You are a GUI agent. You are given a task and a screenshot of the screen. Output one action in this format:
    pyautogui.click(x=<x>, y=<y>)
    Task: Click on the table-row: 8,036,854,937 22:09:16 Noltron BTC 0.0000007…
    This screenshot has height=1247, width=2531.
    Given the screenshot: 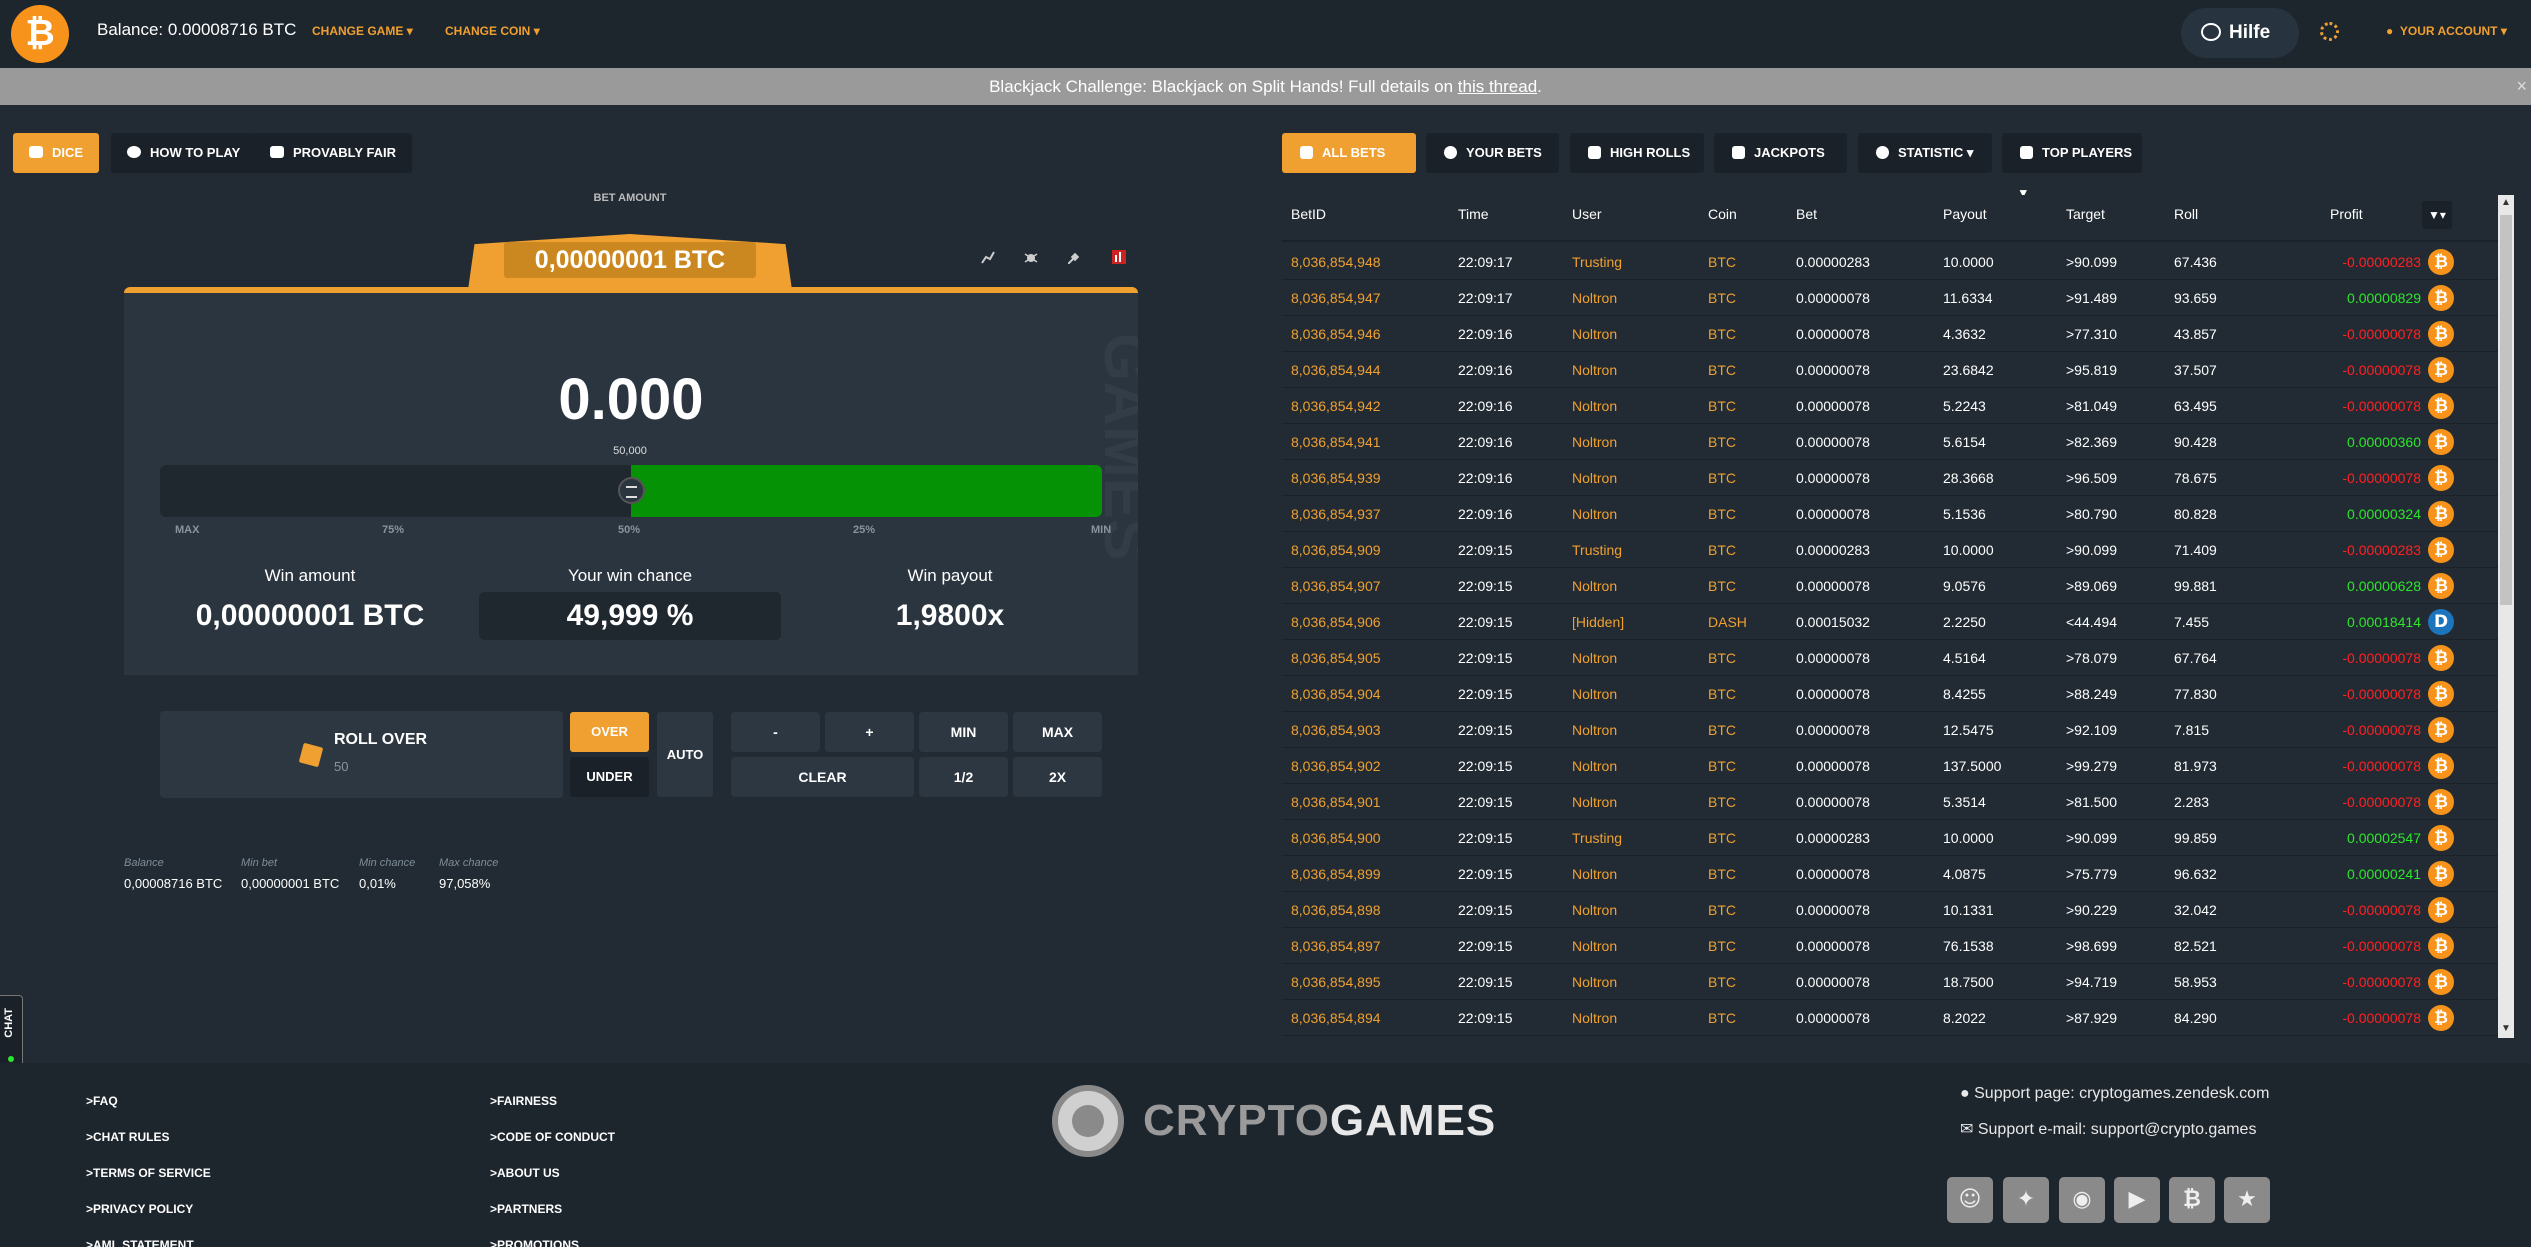 What is the action you would take?
    pyautogui.click(x=1890, y=514)
    